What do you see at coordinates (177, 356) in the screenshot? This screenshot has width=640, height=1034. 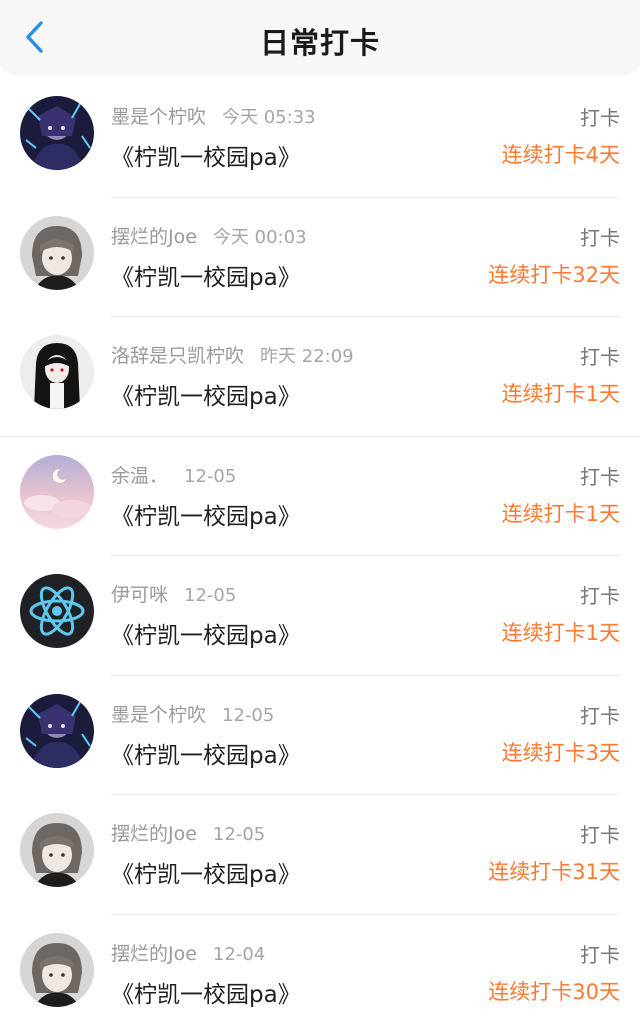 I see `username: 洛辞是只凯柠吹` at bounding box center [177, 356].